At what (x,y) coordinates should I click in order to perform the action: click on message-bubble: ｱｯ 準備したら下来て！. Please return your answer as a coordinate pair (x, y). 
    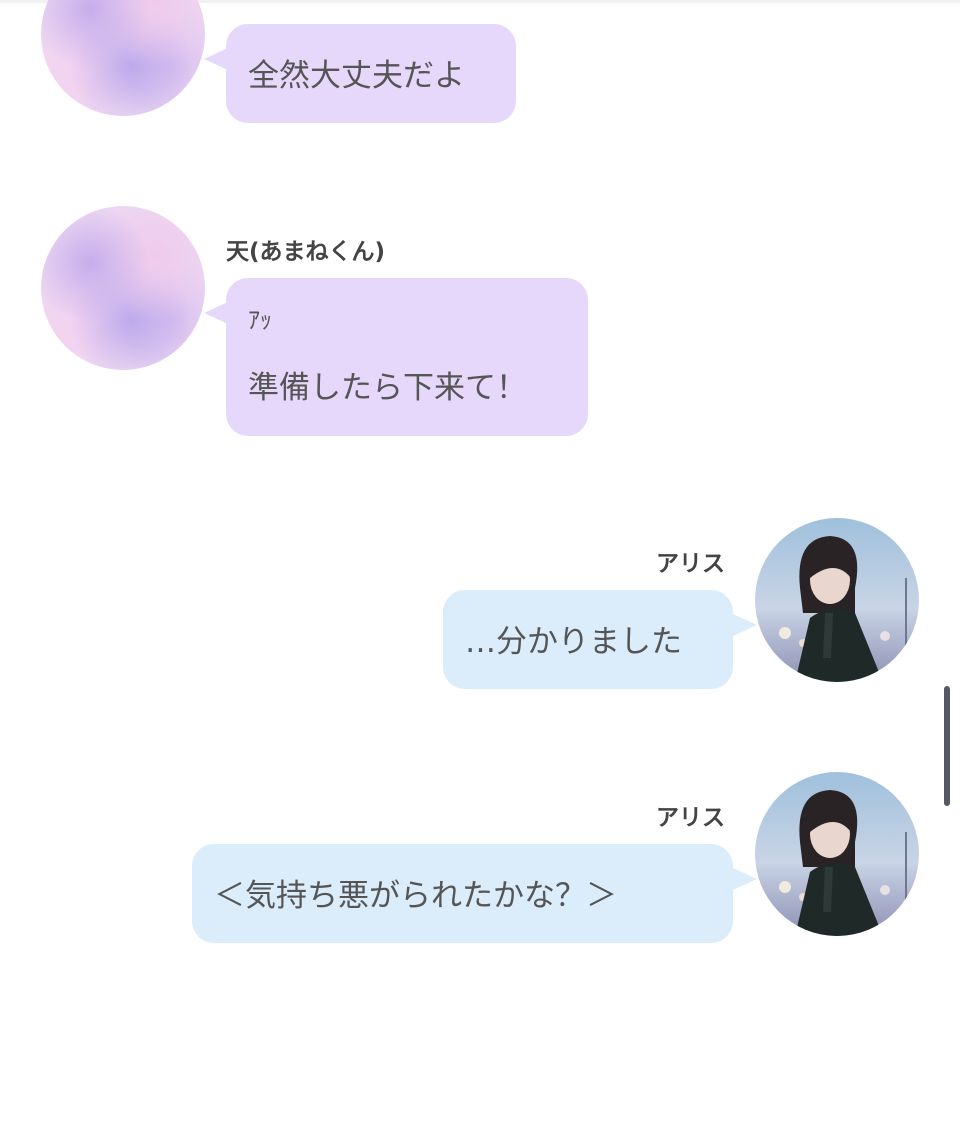
    Looking at the image, I should click on (407, 357).